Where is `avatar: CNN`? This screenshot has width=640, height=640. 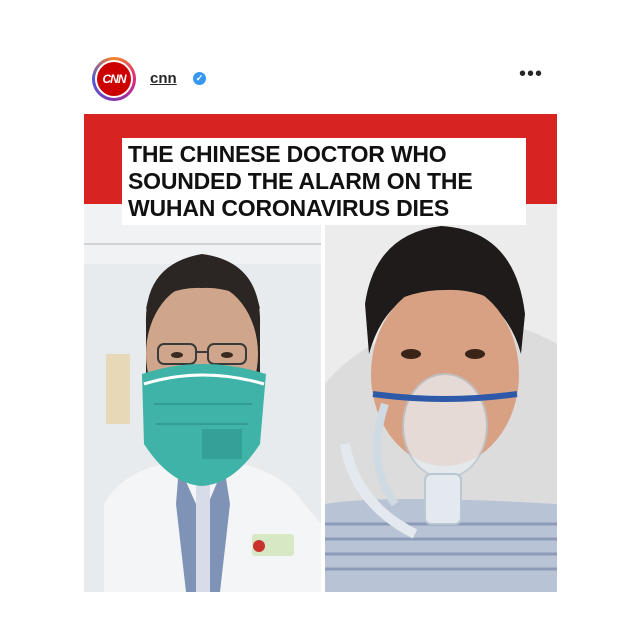
avatar: CNN is located at coordinates (114, 79).